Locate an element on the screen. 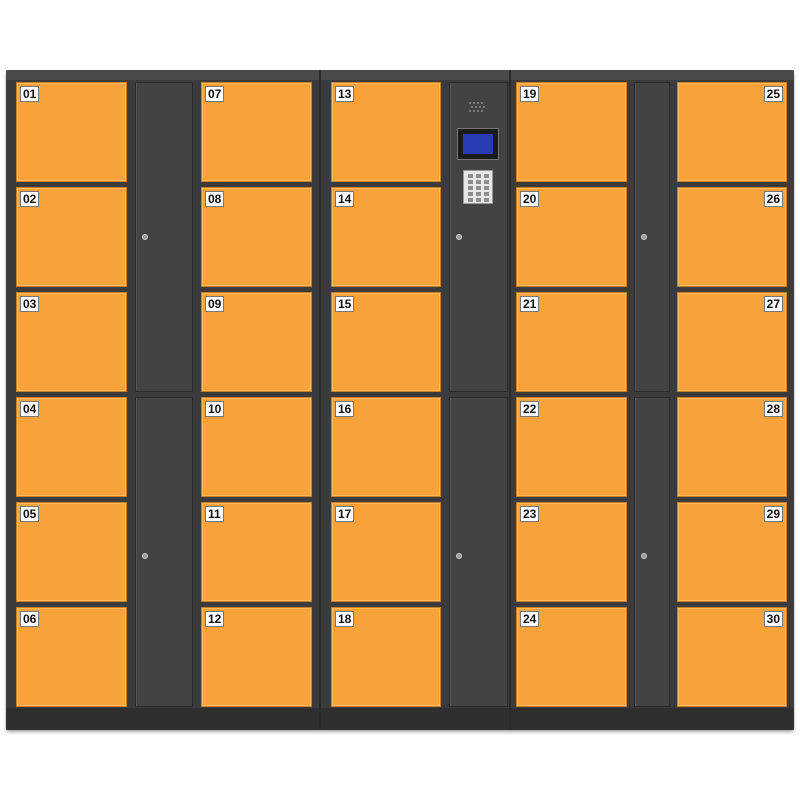  locker-door: 21 is located at coordinates (571, 342).